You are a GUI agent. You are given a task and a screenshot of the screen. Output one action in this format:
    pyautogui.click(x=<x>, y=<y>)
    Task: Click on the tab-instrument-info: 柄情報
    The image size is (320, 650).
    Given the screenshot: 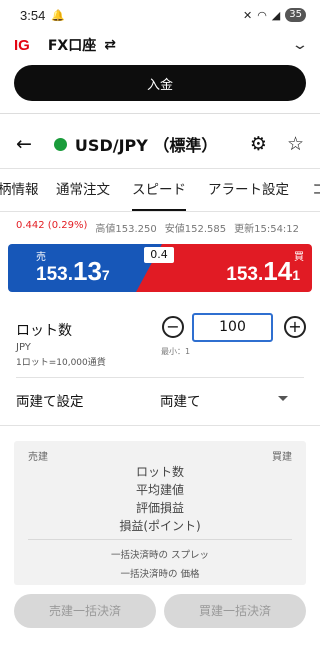 What is the action you would take?
    pyautogui.click(x=19, y=190)
    